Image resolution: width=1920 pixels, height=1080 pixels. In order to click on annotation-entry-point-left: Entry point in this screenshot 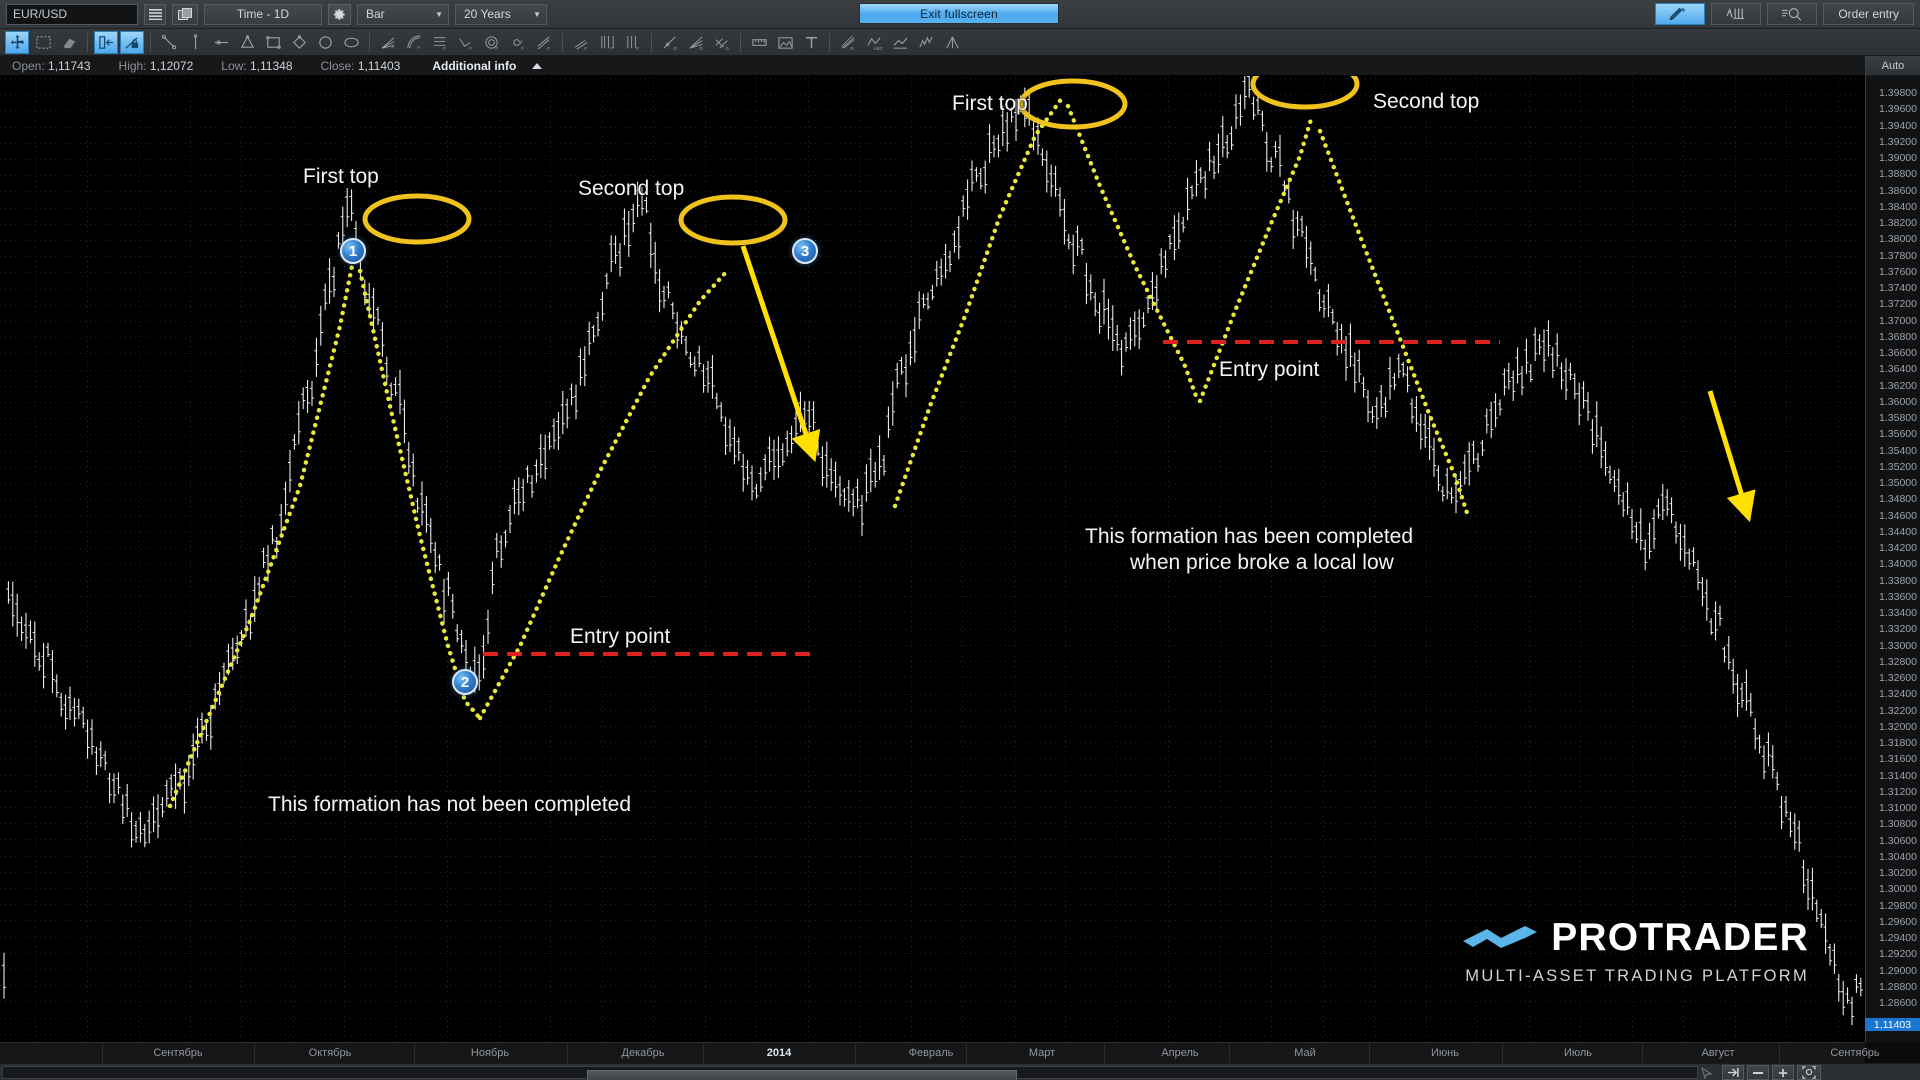, I will do `click(620, 637)`.